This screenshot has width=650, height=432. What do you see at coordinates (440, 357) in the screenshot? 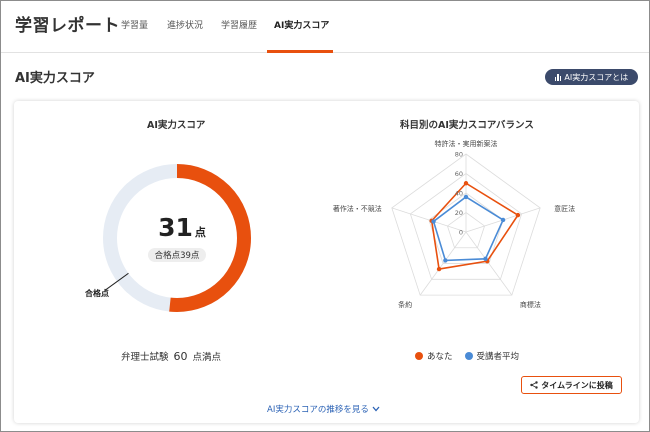
I see `legend-label-you: あなた` at bounding box center [440, 357].